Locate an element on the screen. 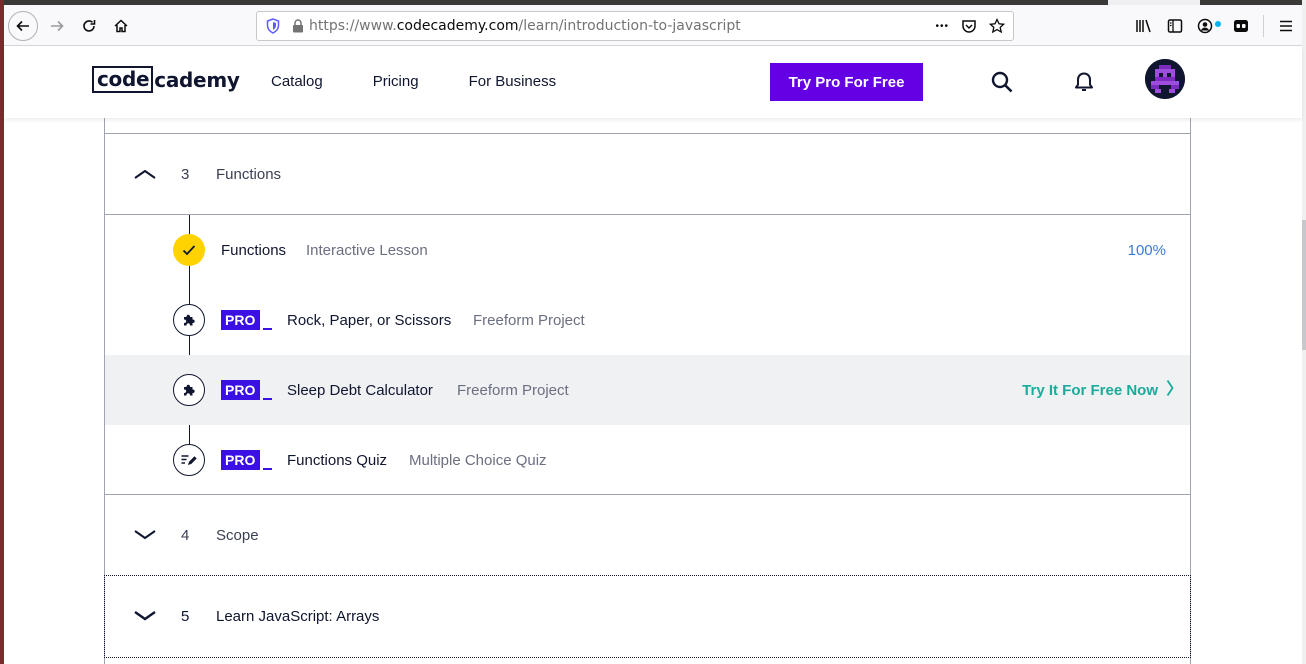 This screenshot has width=1306, height=664. pocket-icon is located at coordinates (969, 26).